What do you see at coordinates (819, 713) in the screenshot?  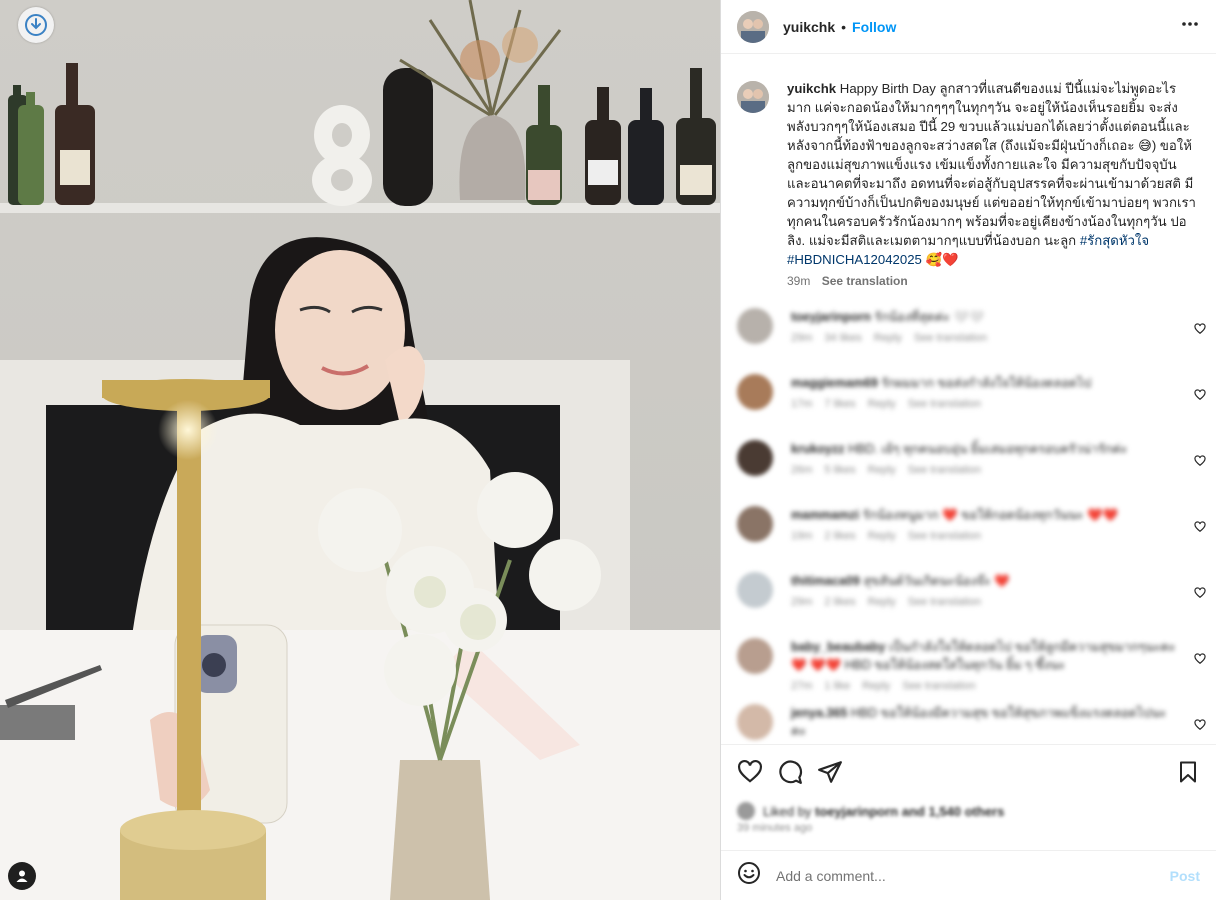 I see `commenter-username: jenya.365` at bounding box center [819, 713].